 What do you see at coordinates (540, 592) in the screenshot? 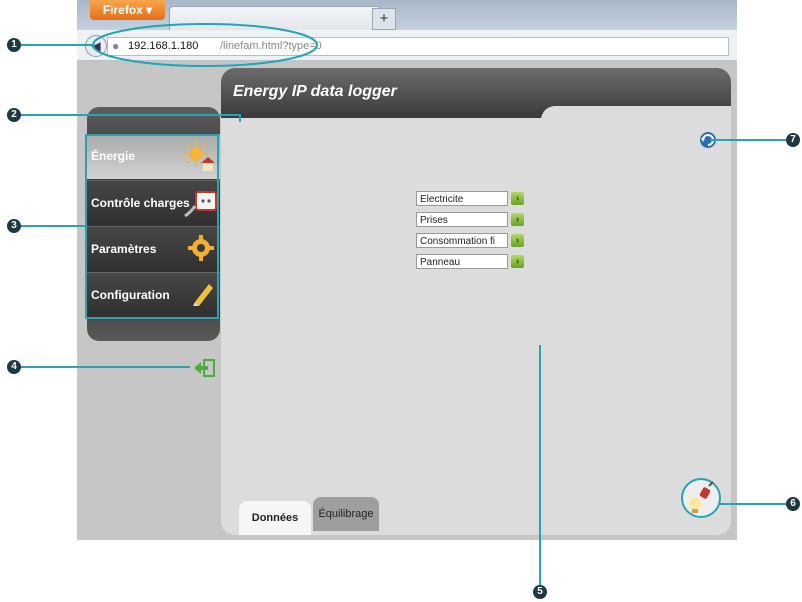
I see `callout-badge: 5` at bounding box center [540, 592].